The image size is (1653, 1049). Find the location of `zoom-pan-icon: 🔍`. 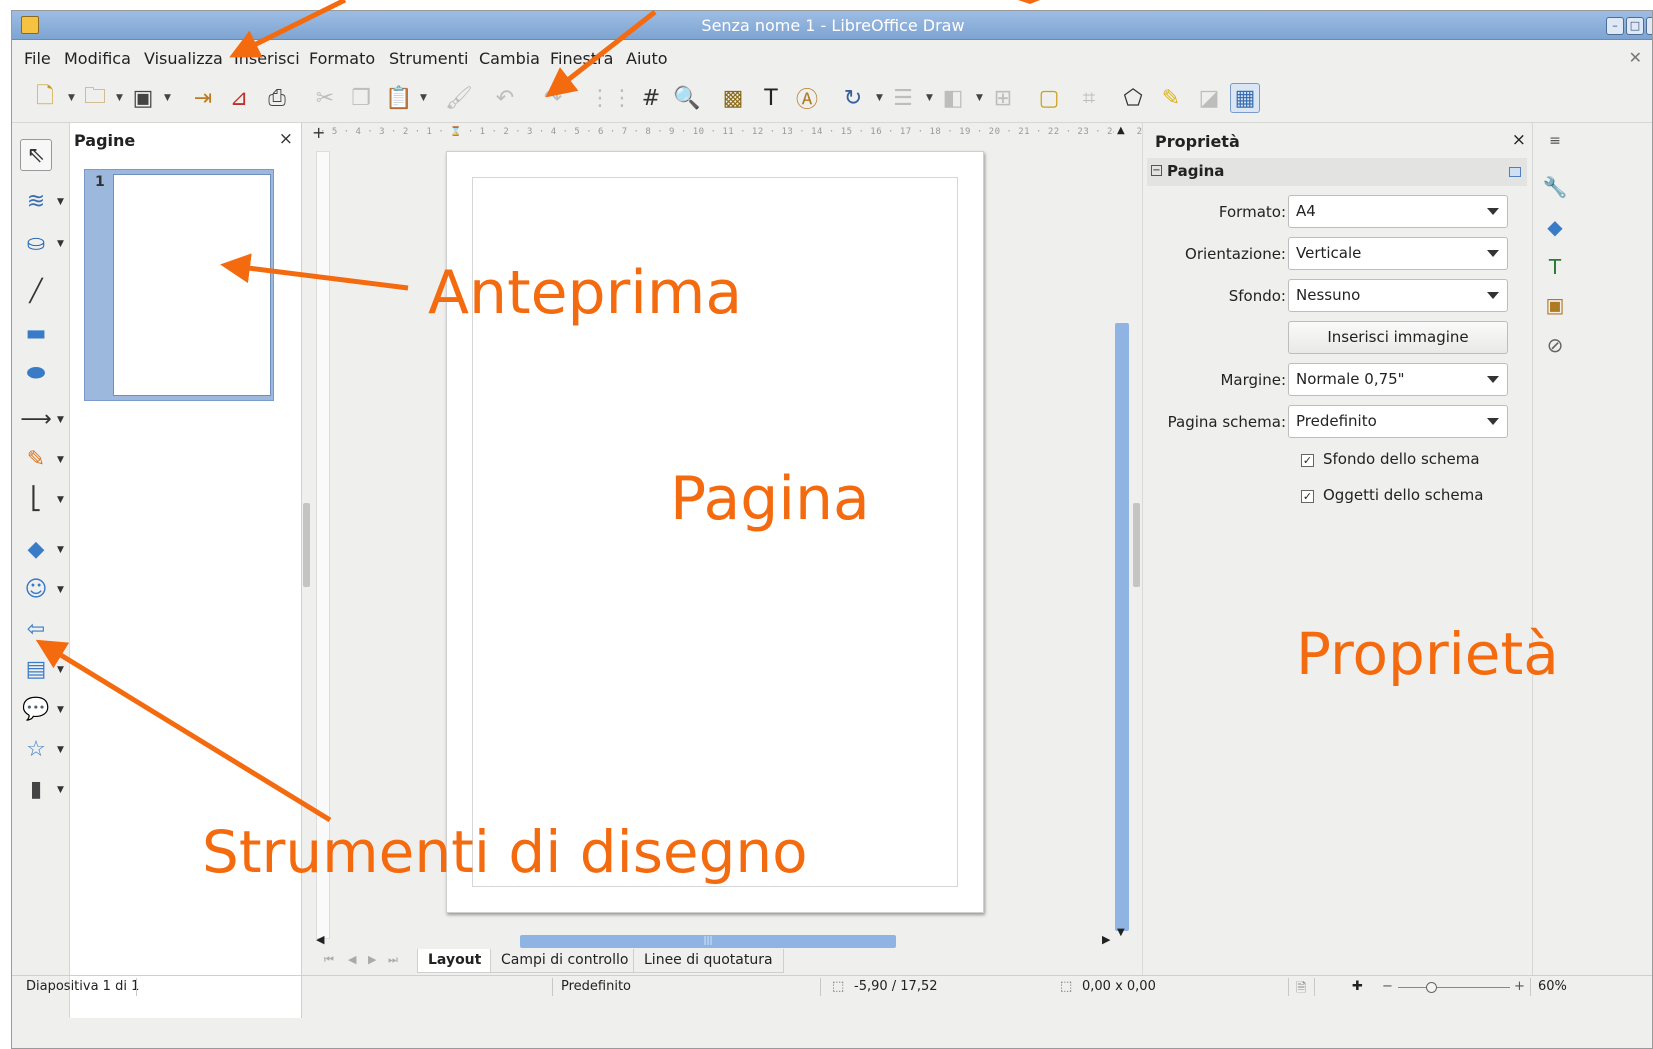

zoom-pan-icon: 🔍 is located at coordinates (687, 98).